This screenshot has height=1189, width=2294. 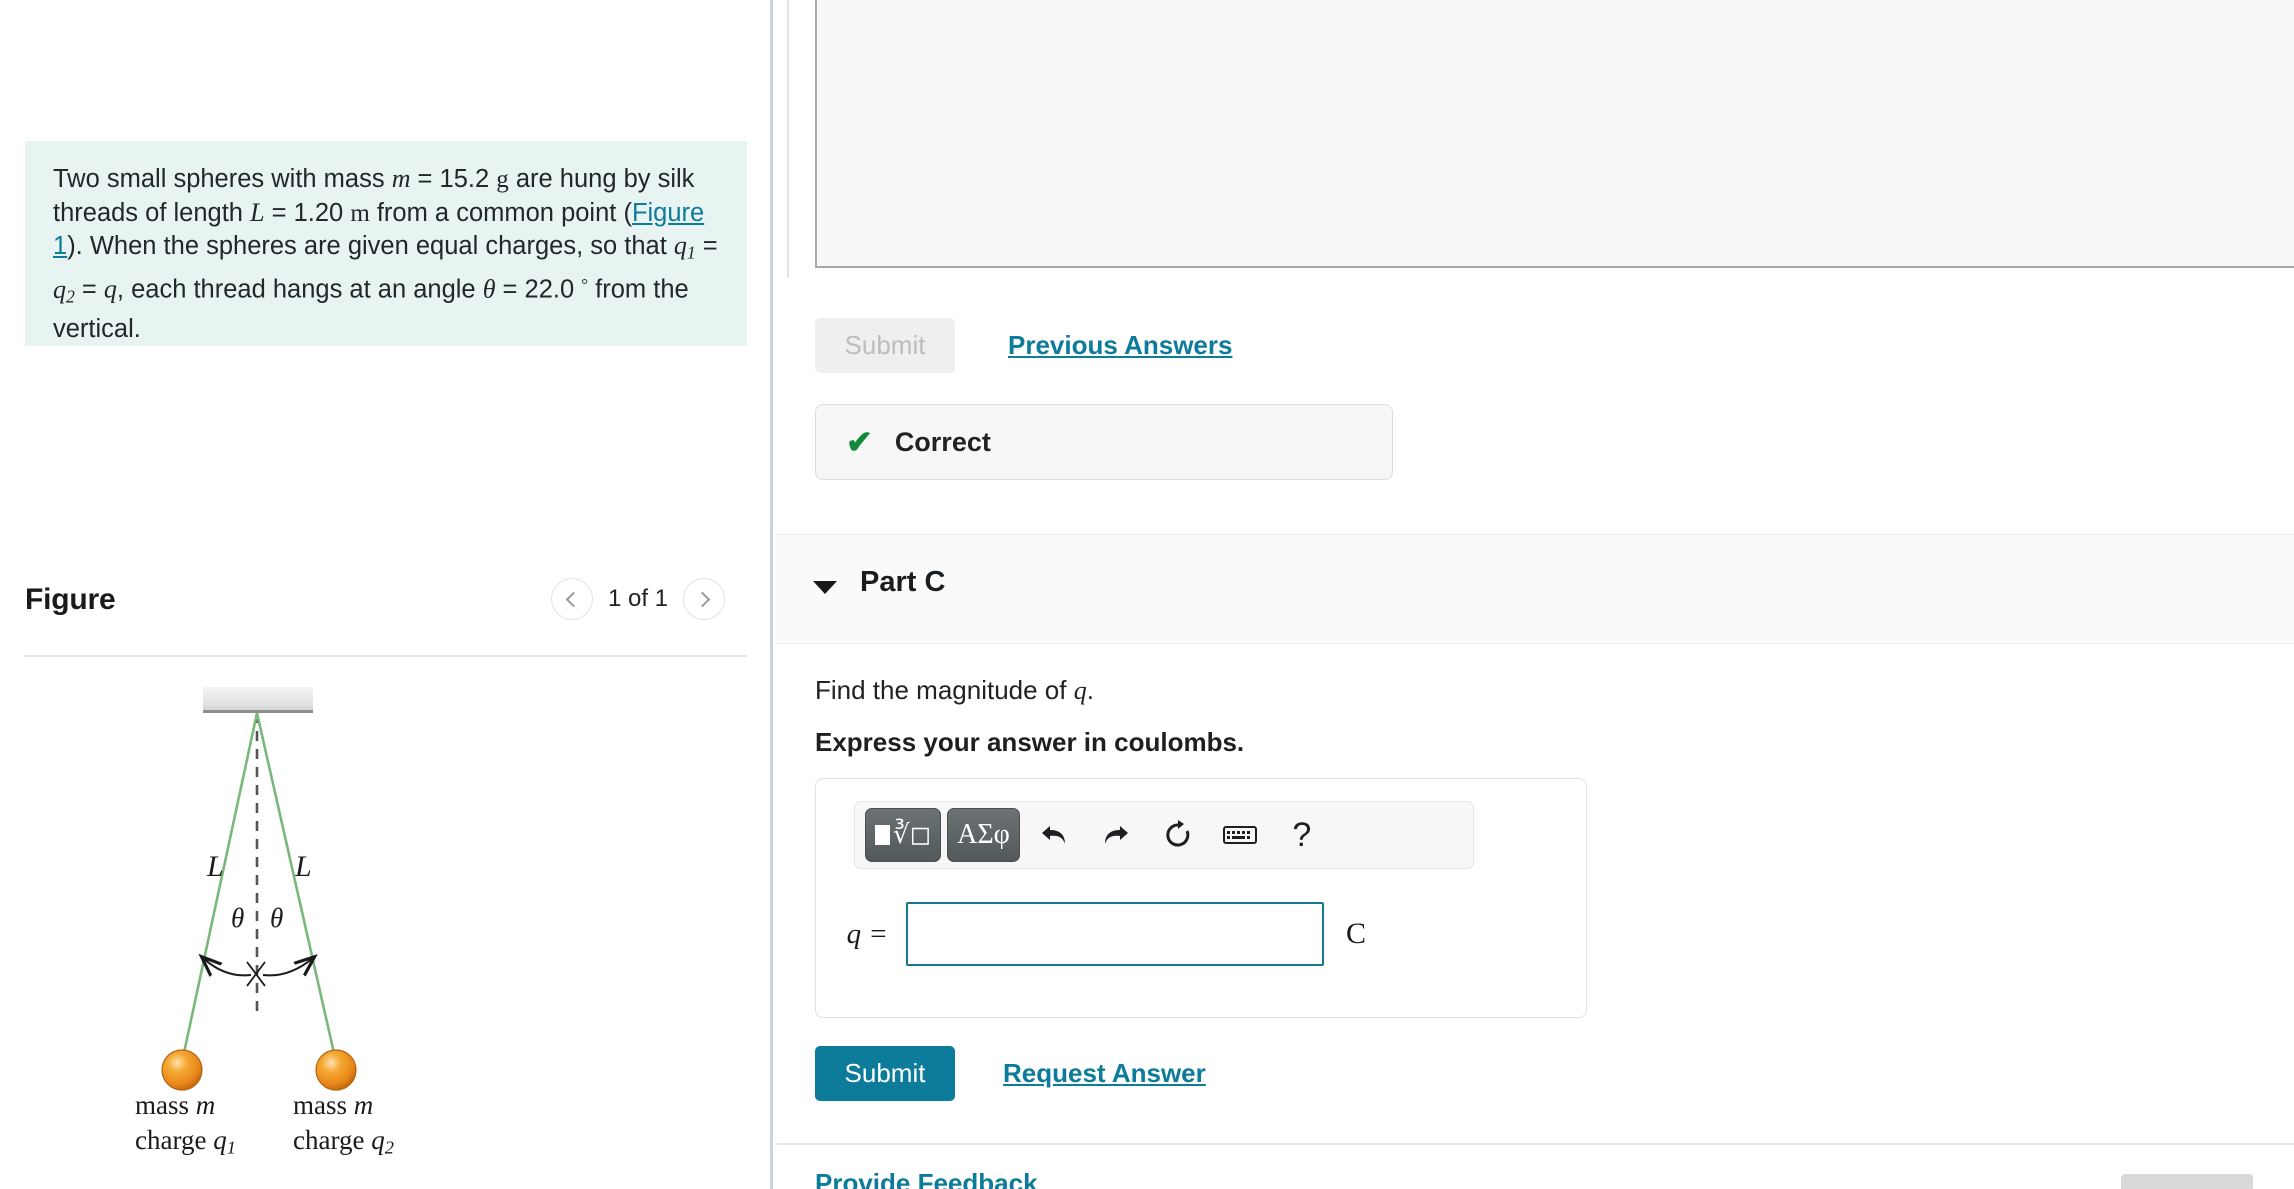 What do you see at coordinates (336, 1070) in the screenshot?
I see `sphere-right` at bounding box center [336, 1070].